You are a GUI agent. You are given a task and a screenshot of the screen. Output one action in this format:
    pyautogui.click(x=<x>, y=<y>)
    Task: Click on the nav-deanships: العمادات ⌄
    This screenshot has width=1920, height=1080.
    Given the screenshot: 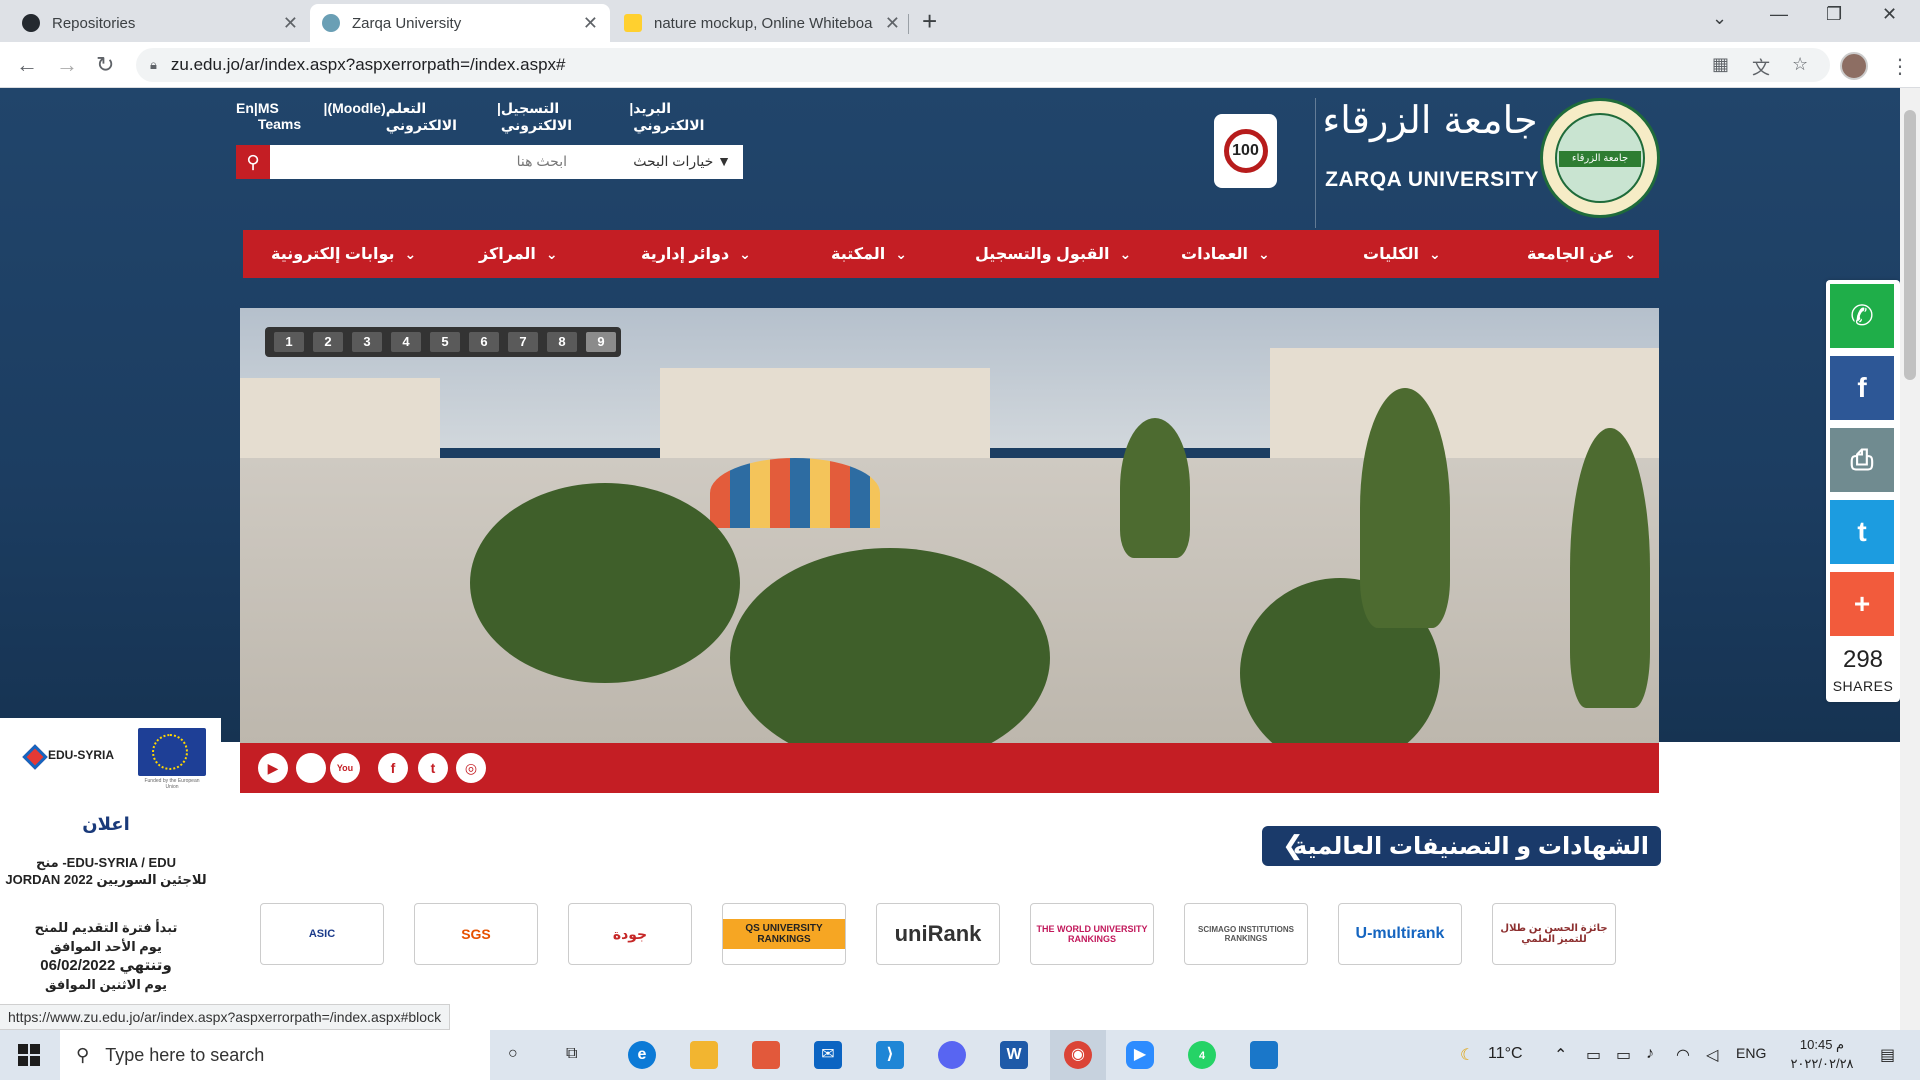 What is the action you would take?
    pyautogui.click(x=1225, y=254)
    